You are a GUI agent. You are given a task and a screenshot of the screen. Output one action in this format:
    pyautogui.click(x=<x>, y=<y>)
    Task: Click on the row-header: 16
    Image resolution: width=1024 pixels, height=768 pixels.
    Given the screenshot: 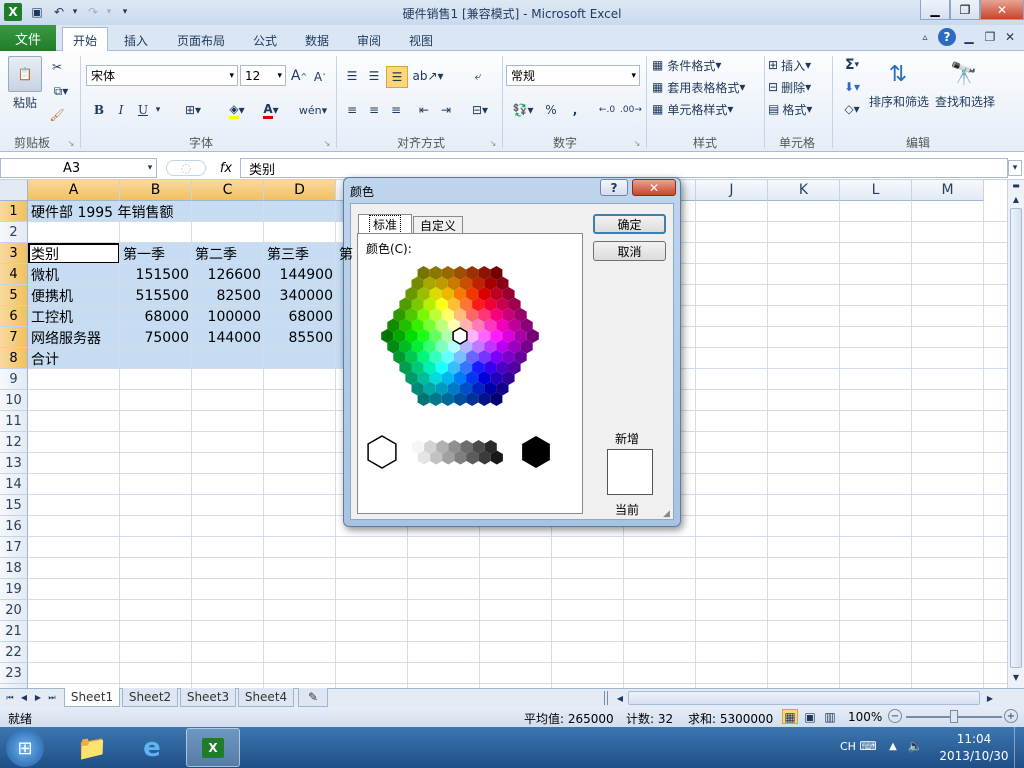 What is the action you would take?
    pyautogui.click(x=14, y=526)
    